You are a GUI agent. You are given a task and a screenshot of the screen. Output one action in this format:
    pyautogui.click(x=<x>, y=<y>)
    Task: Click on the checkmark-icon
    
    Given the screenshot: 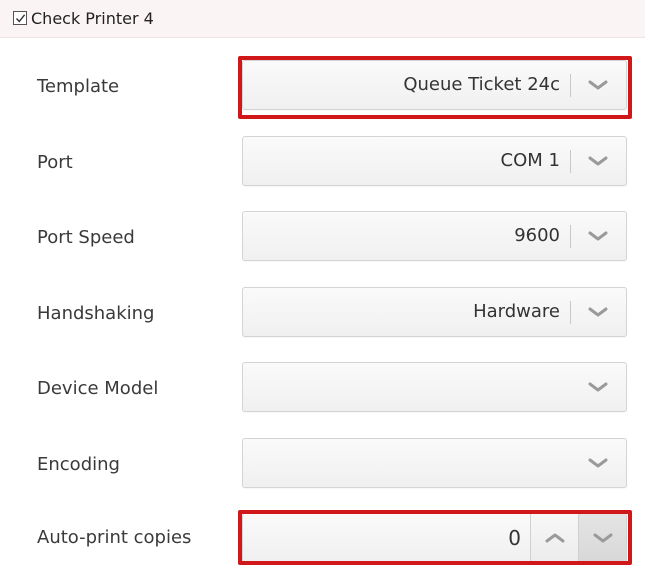 What is the action you would take?
    pyautogui.click(x=20, y=18)
    